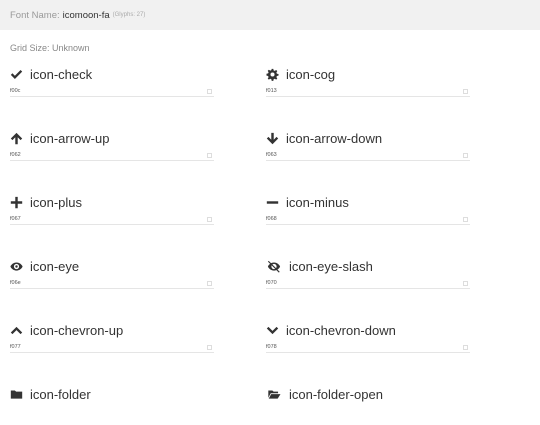 This screenshot has width=540, height=425. What do you see at coordinates (368, 149) in the screenshot?
I see `glyph-tile: icon-arrow-down f063` at bounding box center [368, 149].